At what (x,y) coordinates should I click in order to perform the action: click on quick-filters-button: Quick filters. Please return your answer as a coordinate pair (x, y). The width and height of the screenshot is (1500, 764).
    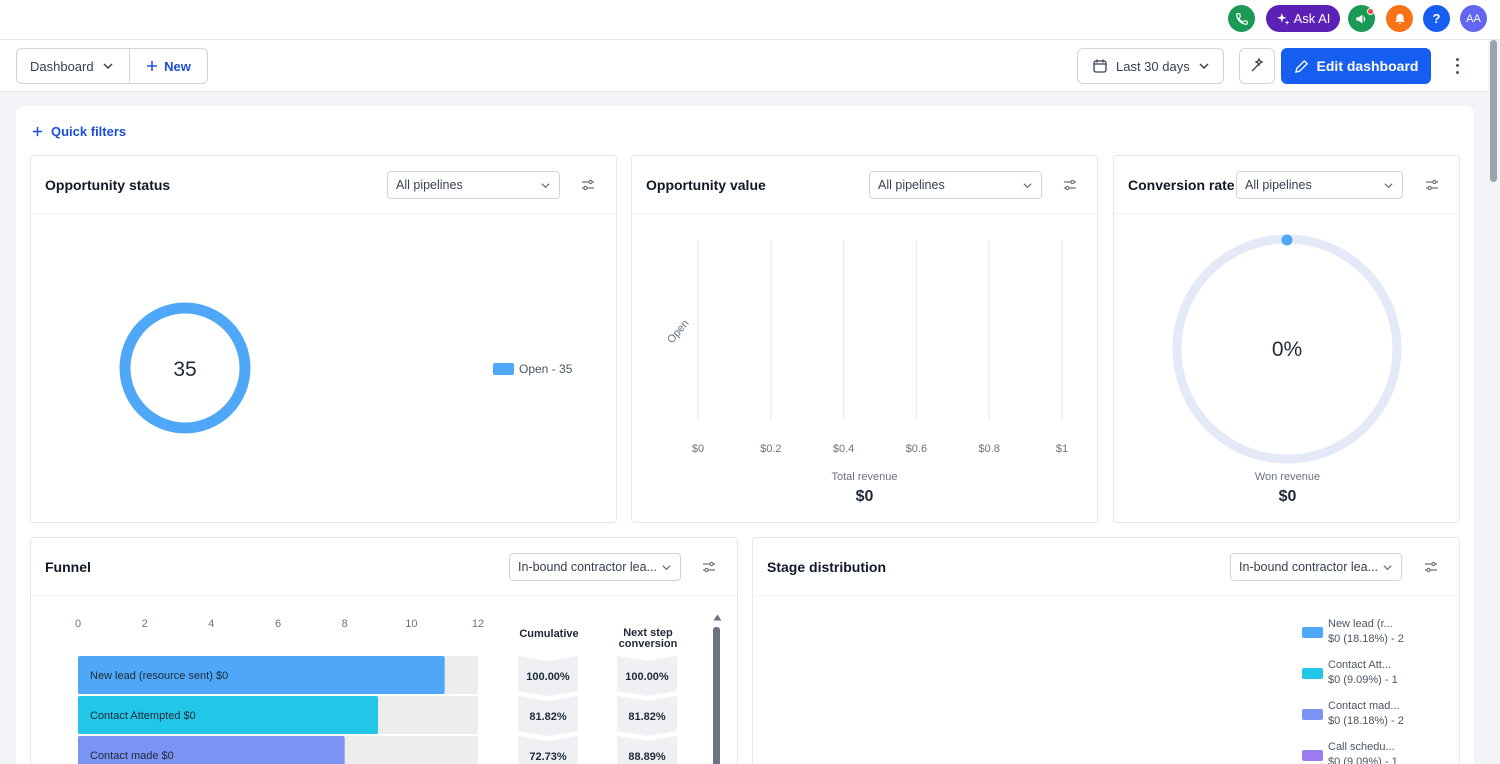
    Looking at the image, I should click on (79, 131).